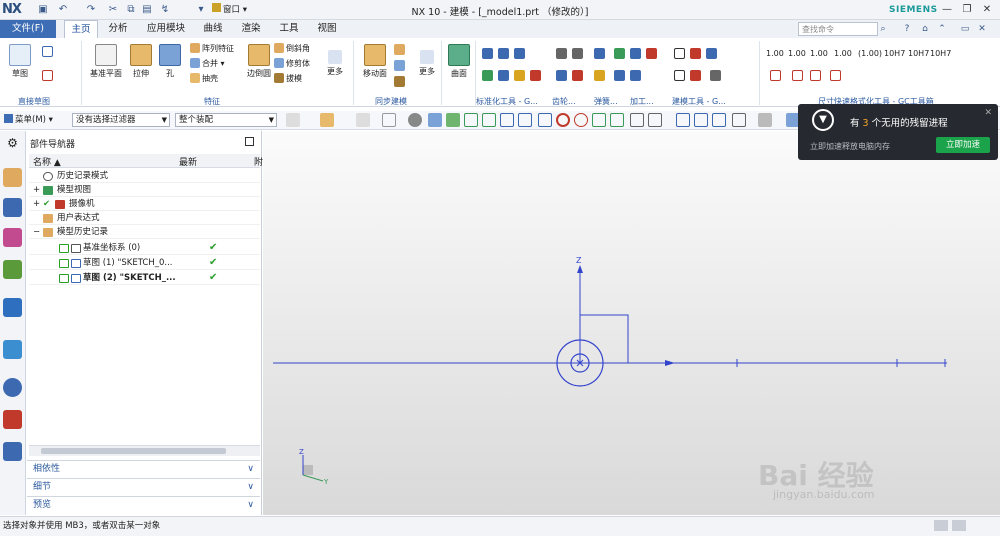 The height and width of the screenshot is (536, 1000). What do you see at coordinates (12, 237) in the screenshot?
I see `part-navigator-icon` at bounding box center [12, 237].